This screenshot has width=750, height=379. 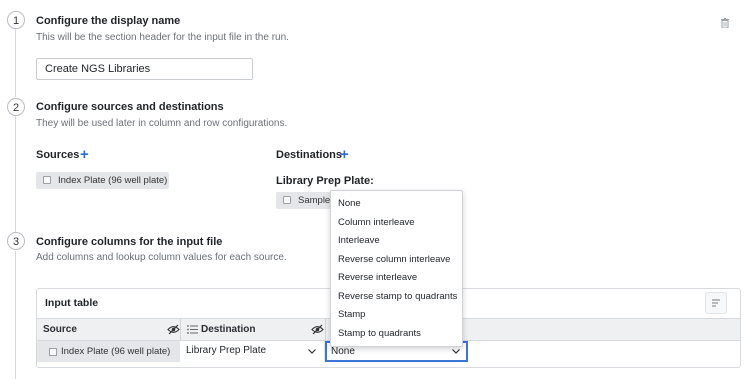 I want to click on source-chip: Index Plate (96 well plate), so click(x=102, y=180).